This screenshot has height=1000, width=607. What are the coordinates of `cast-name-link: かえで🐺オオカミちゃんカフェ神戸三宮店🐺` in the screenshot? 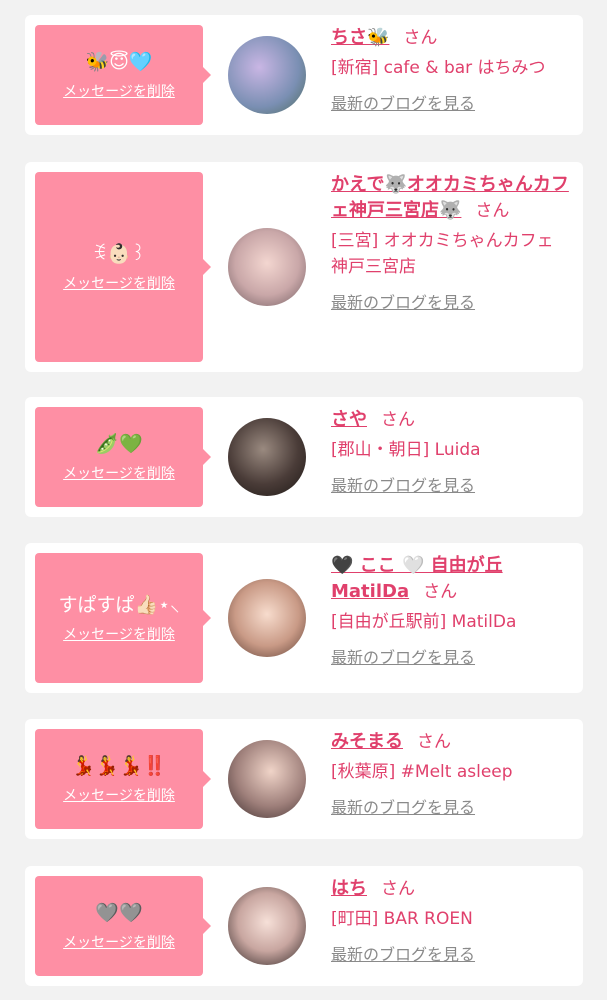 It's located at (450, 197).